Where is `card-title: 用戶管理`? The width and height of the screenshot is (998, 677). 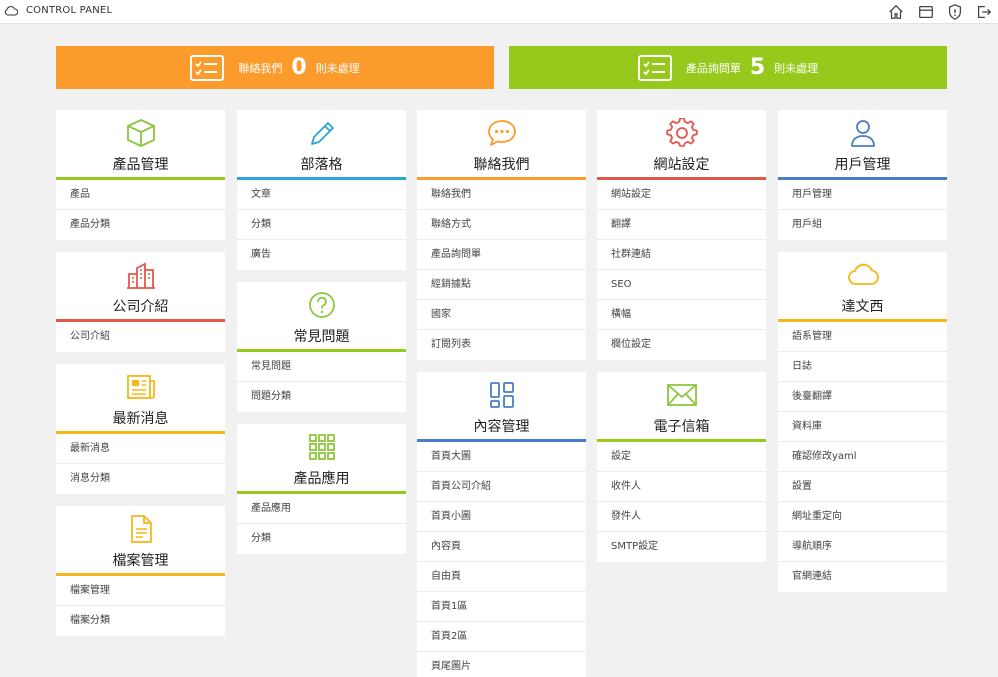 card-title: 用戶管理 is located at coordinates (862, 165).